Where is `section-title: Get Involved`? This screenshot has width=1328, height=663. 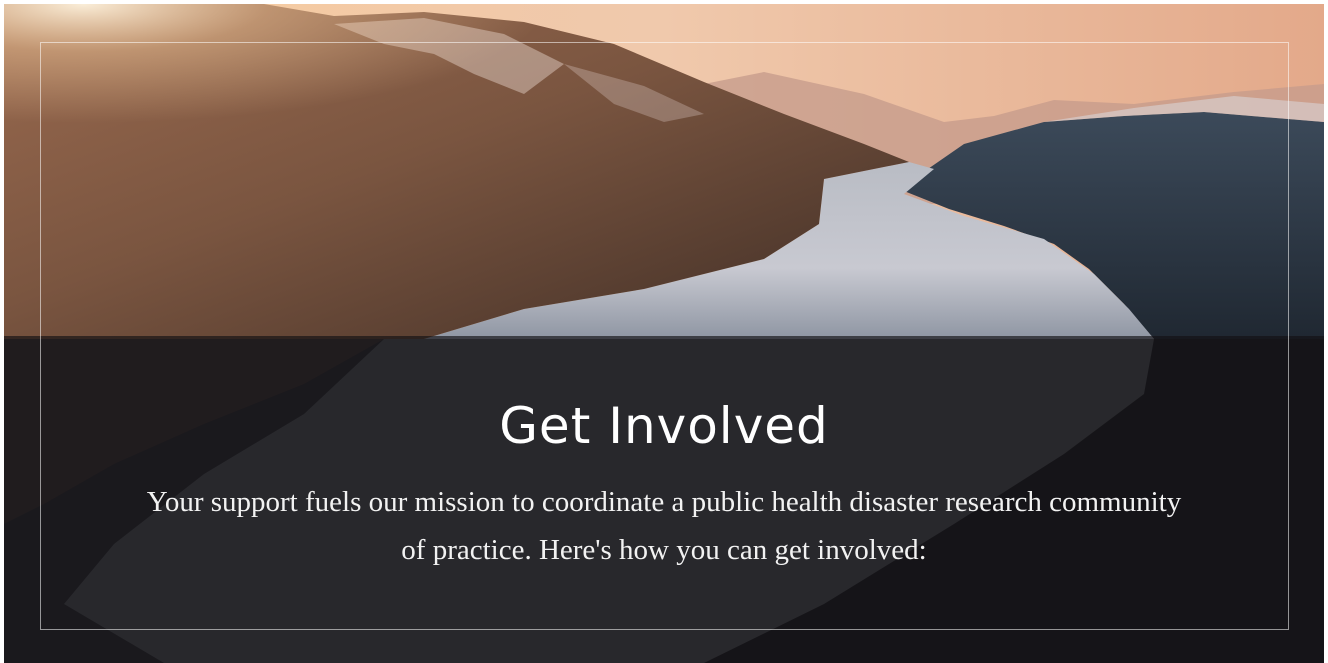
section-title: Get Involved is located at coordinates (664, 426).